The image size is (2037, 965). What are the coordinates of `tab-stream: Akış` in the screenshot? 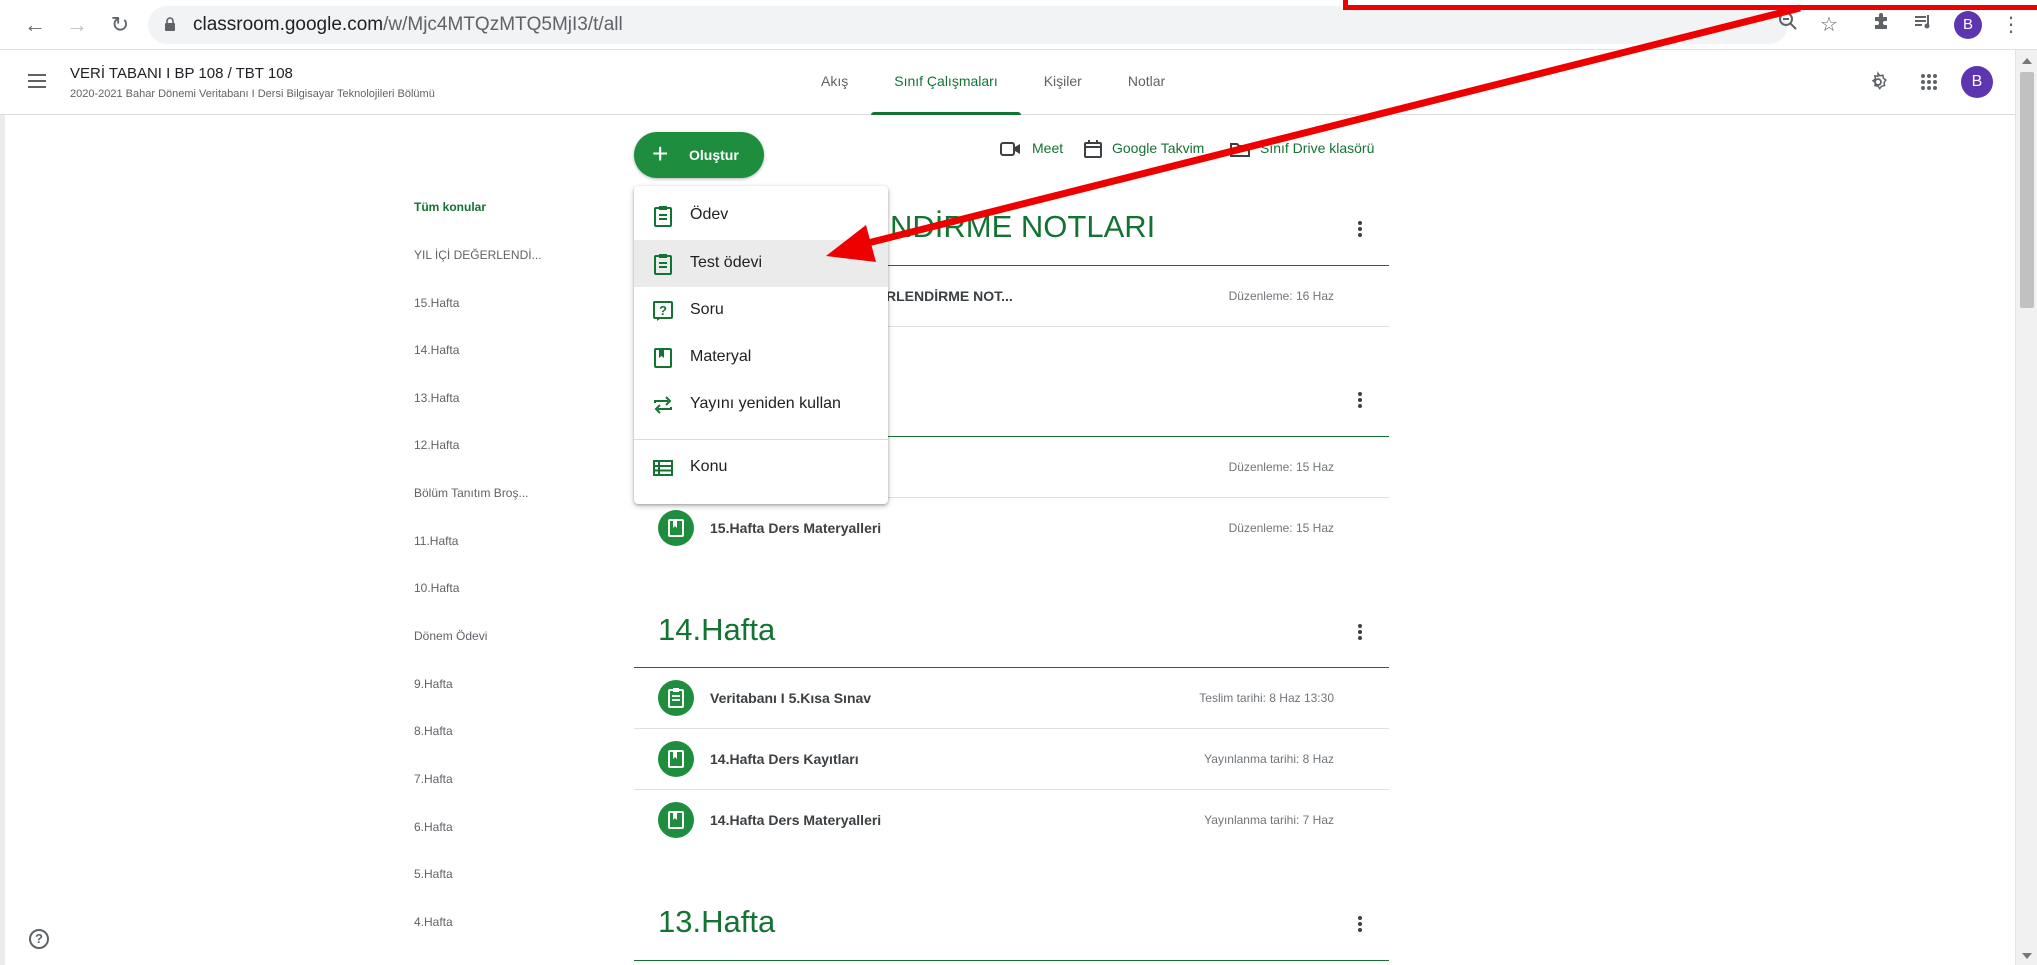 It's located at (834, 82).